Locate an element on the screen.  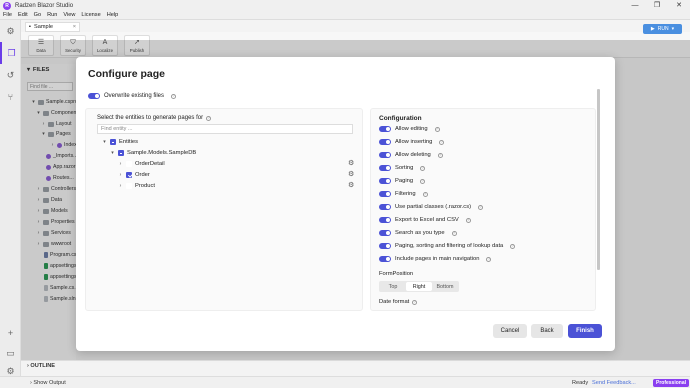
project-tab-label: Sample is located at coordinates (43, 27).